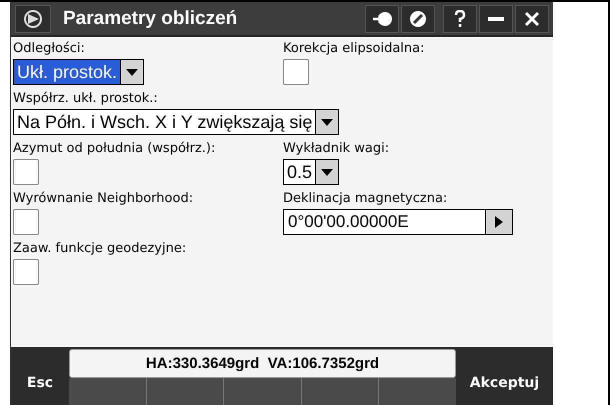  What do you see at coordinates (49, 48) in the screenshot?
I see `field-label: Odległości:` at bounding box center [49, 48].